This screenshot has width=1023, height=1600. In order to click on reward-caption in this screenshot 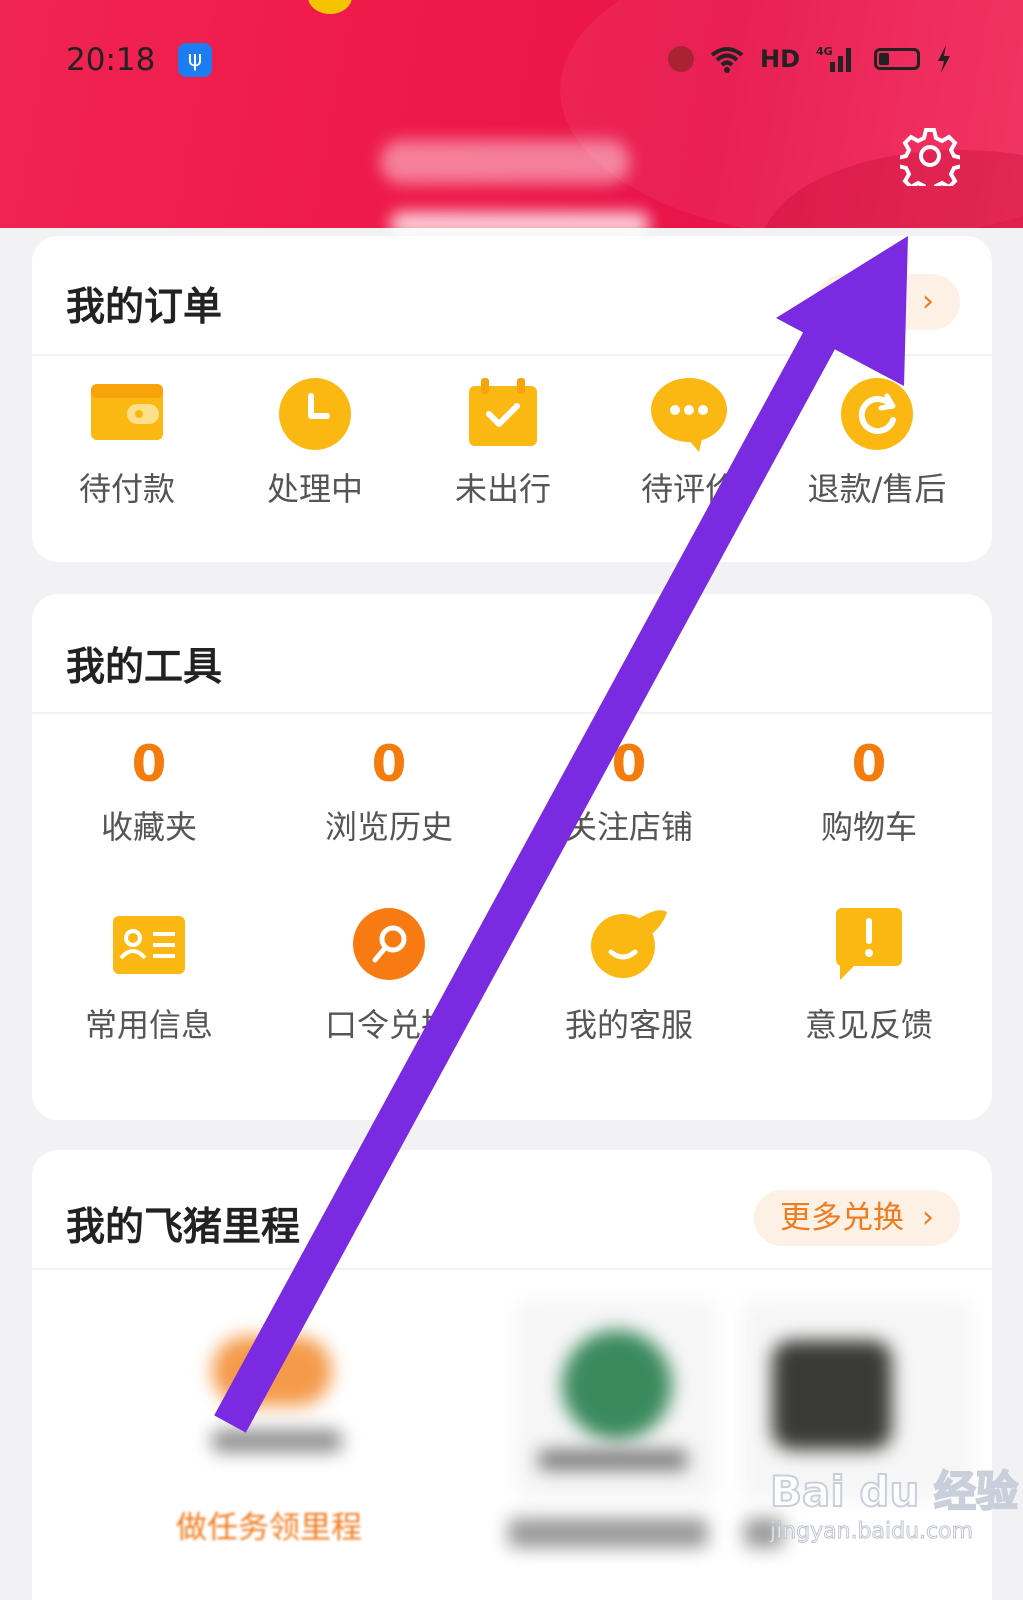, I will do `click(613, 1460)`.